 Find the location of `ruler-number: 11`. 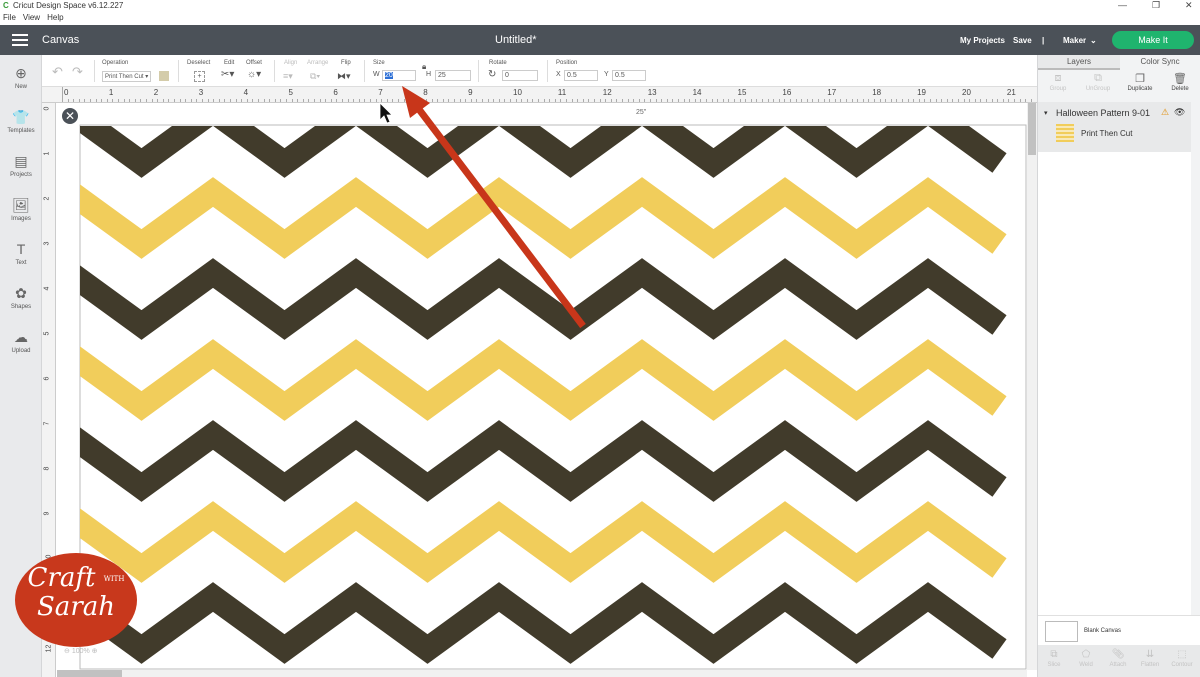

ruler-number: 11 is located at coordinates (562, 92).